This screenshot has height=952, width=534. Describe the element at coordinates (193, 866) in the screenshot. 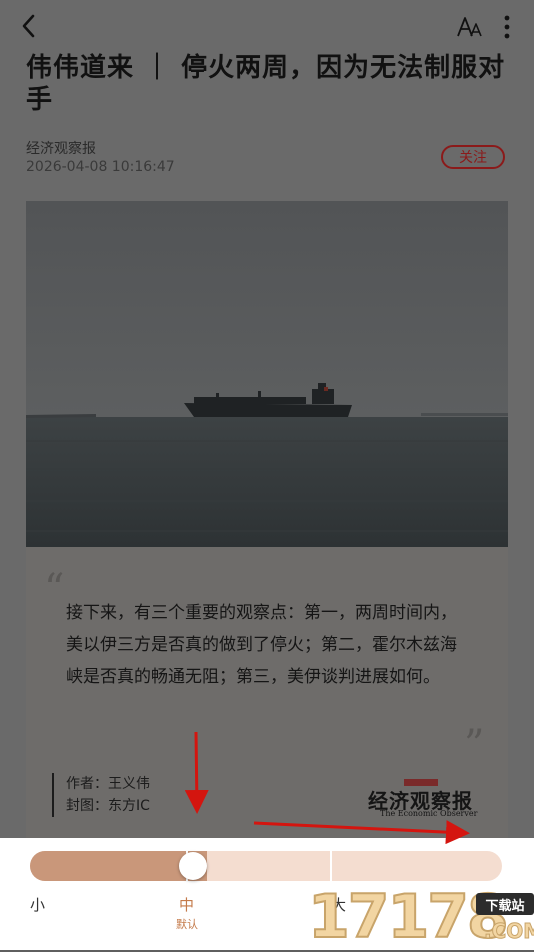

I see `slider-knob` at that location.